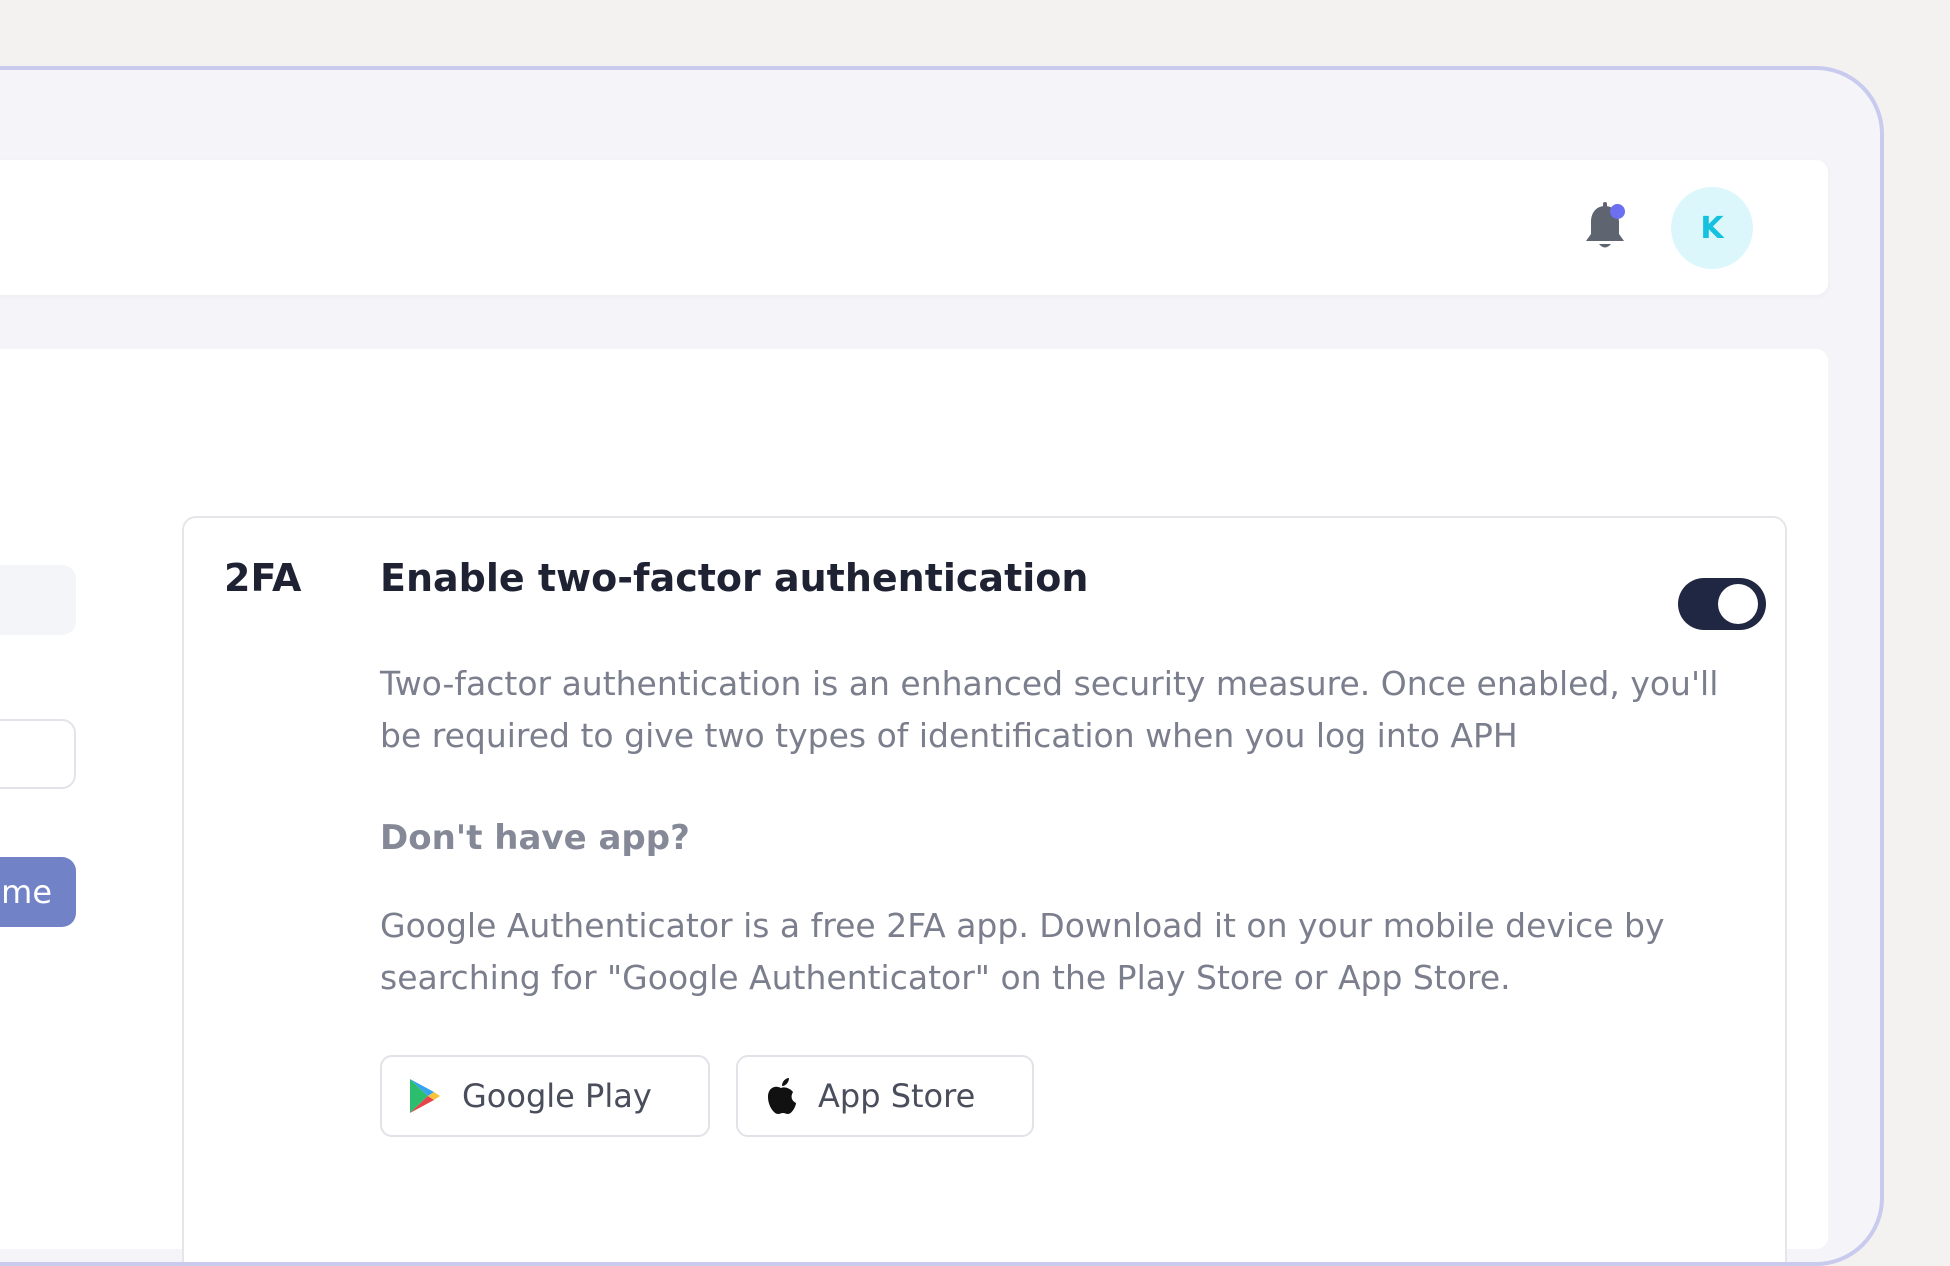 The image size is (1950, 1266). What do you see at coordinates (38, 892) in the screenshot?
I see `submit-button: ame` at bounding box center [38, 892].